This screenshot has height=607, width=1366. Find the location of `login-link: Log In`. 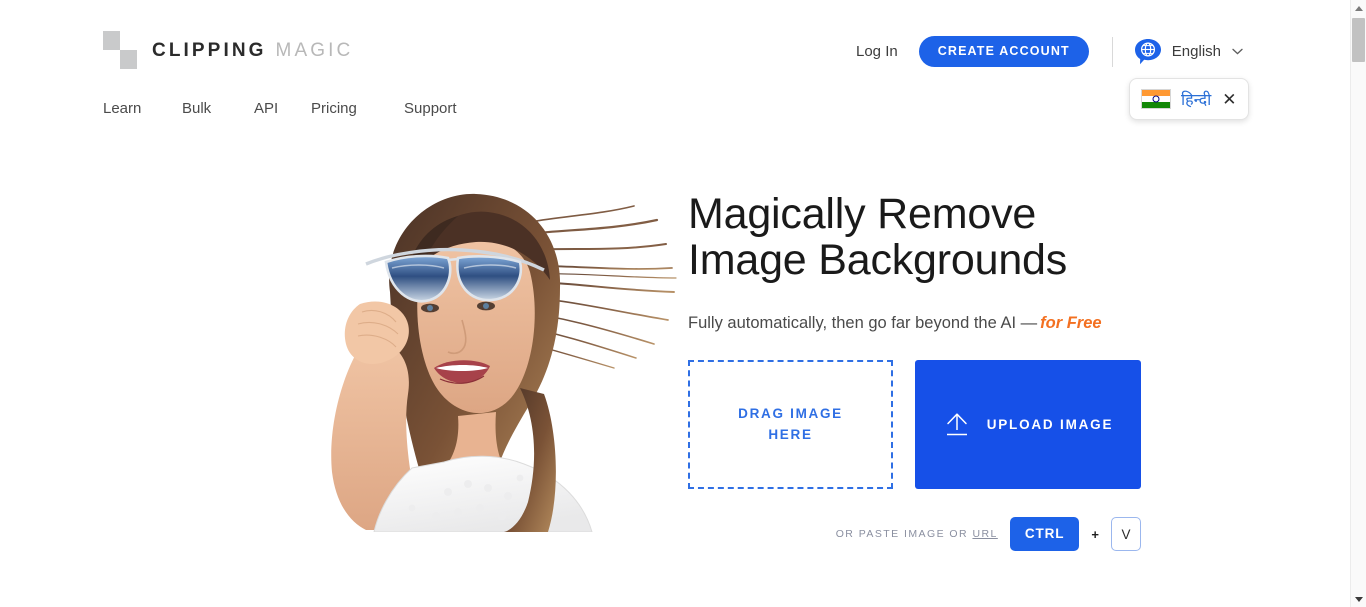

login-link: Log In is located at coordinates (877, 51).